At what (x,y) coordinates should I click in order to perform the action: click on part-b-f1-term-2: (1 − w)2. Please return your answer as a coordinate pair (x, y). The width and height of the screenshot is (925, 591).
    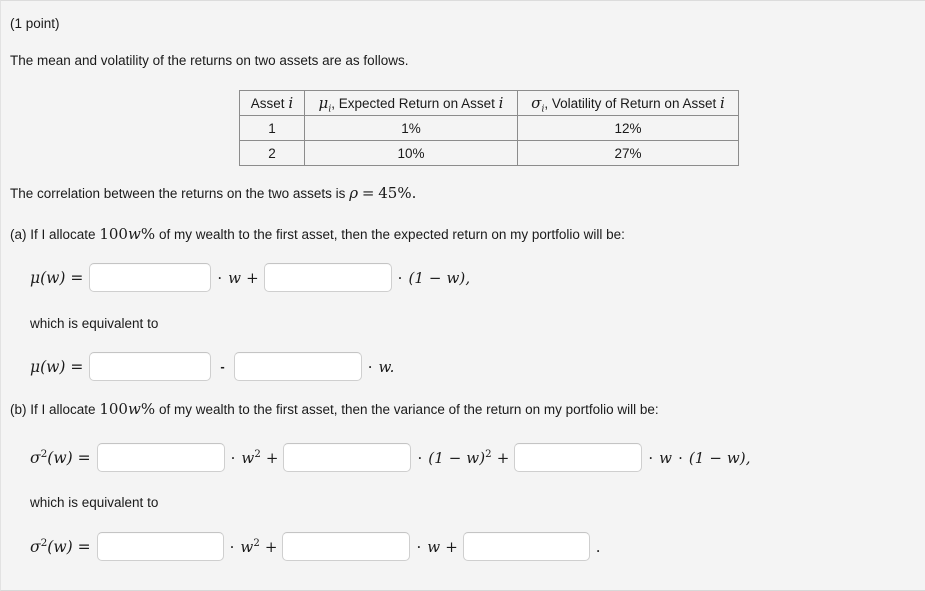
    Looking at the image, I should click on (460, 457).